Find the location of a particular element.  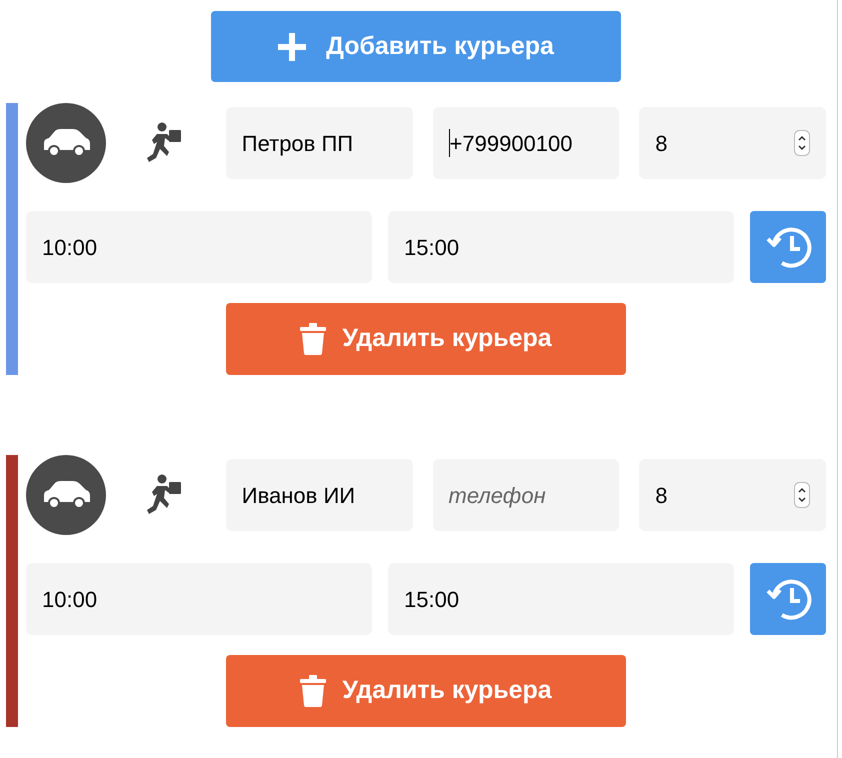

name-field: Петров ПП is located at coordinates (319, 143).